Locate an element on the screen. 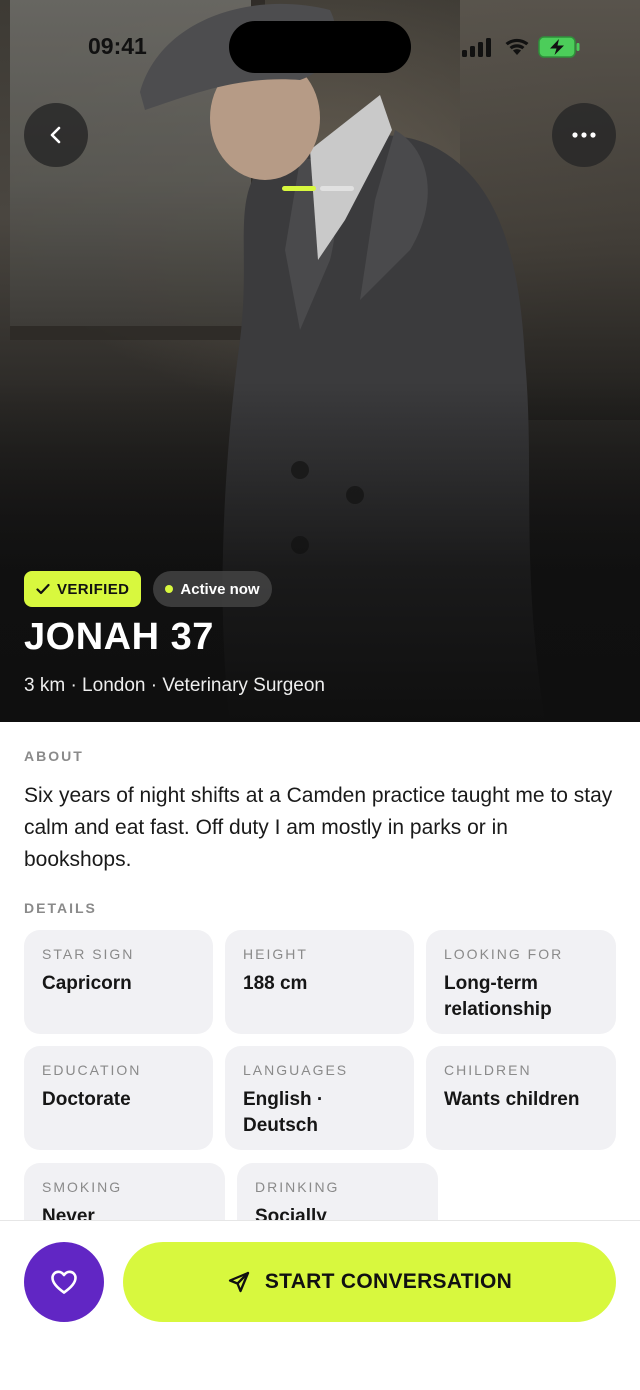 The height and width of the screenshot is (1390, 640). start-conversation-label: START CONVERSATION is located at coordinates (388, 1281).